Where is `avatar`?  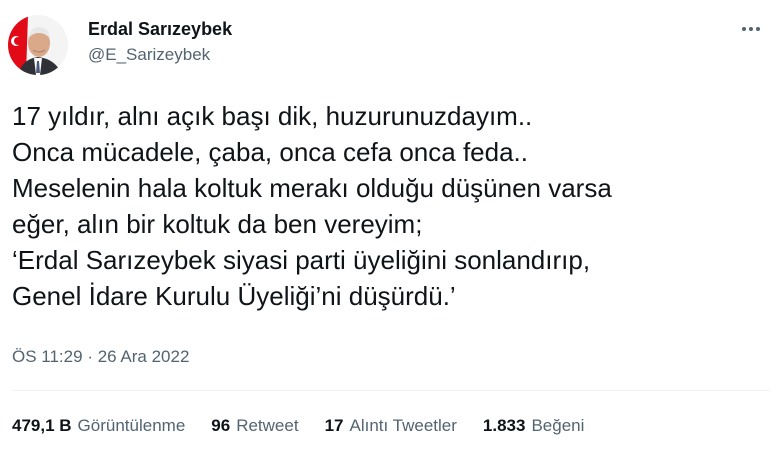 avatar is located at coordinates (38, 45).